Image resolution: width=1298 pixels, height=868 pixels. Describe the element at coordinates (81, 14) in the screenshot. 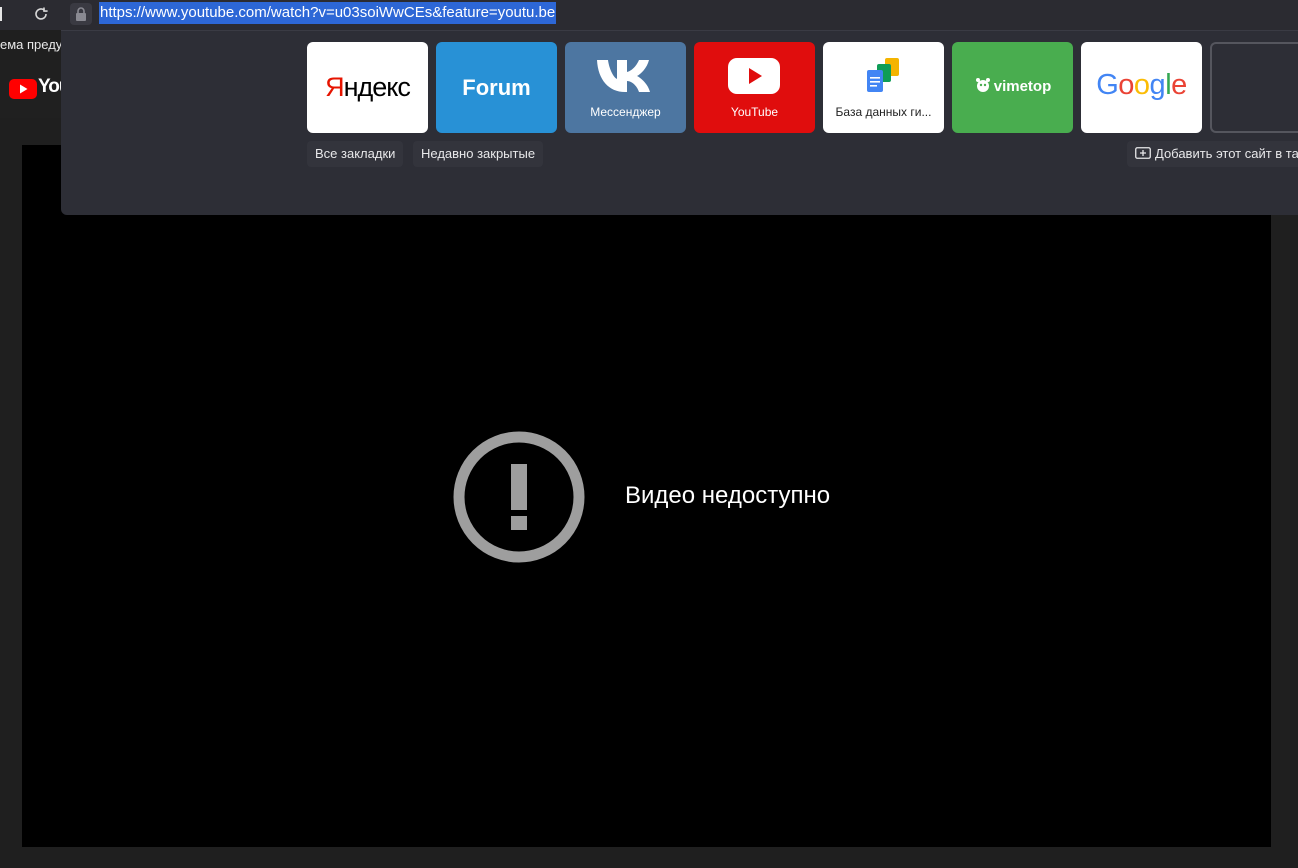

I see `lock-icon` at that location.